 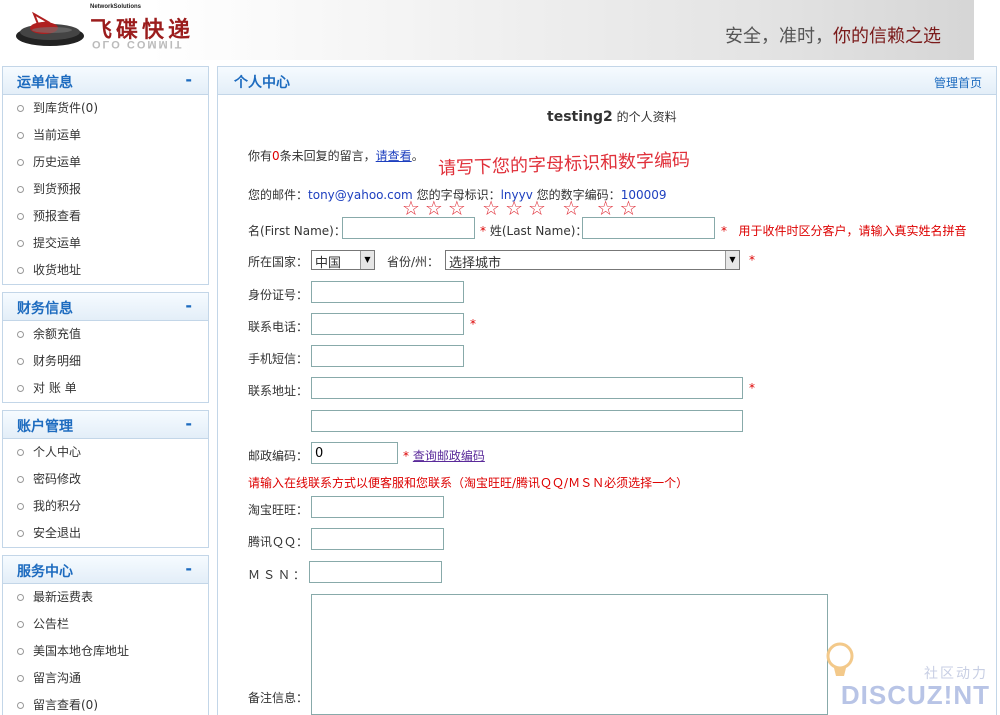 What do you see at coordinates (57, 361) in the screenshot?
I see `sidebar-item-label: 财务明细` at bounding box center [57, 361].